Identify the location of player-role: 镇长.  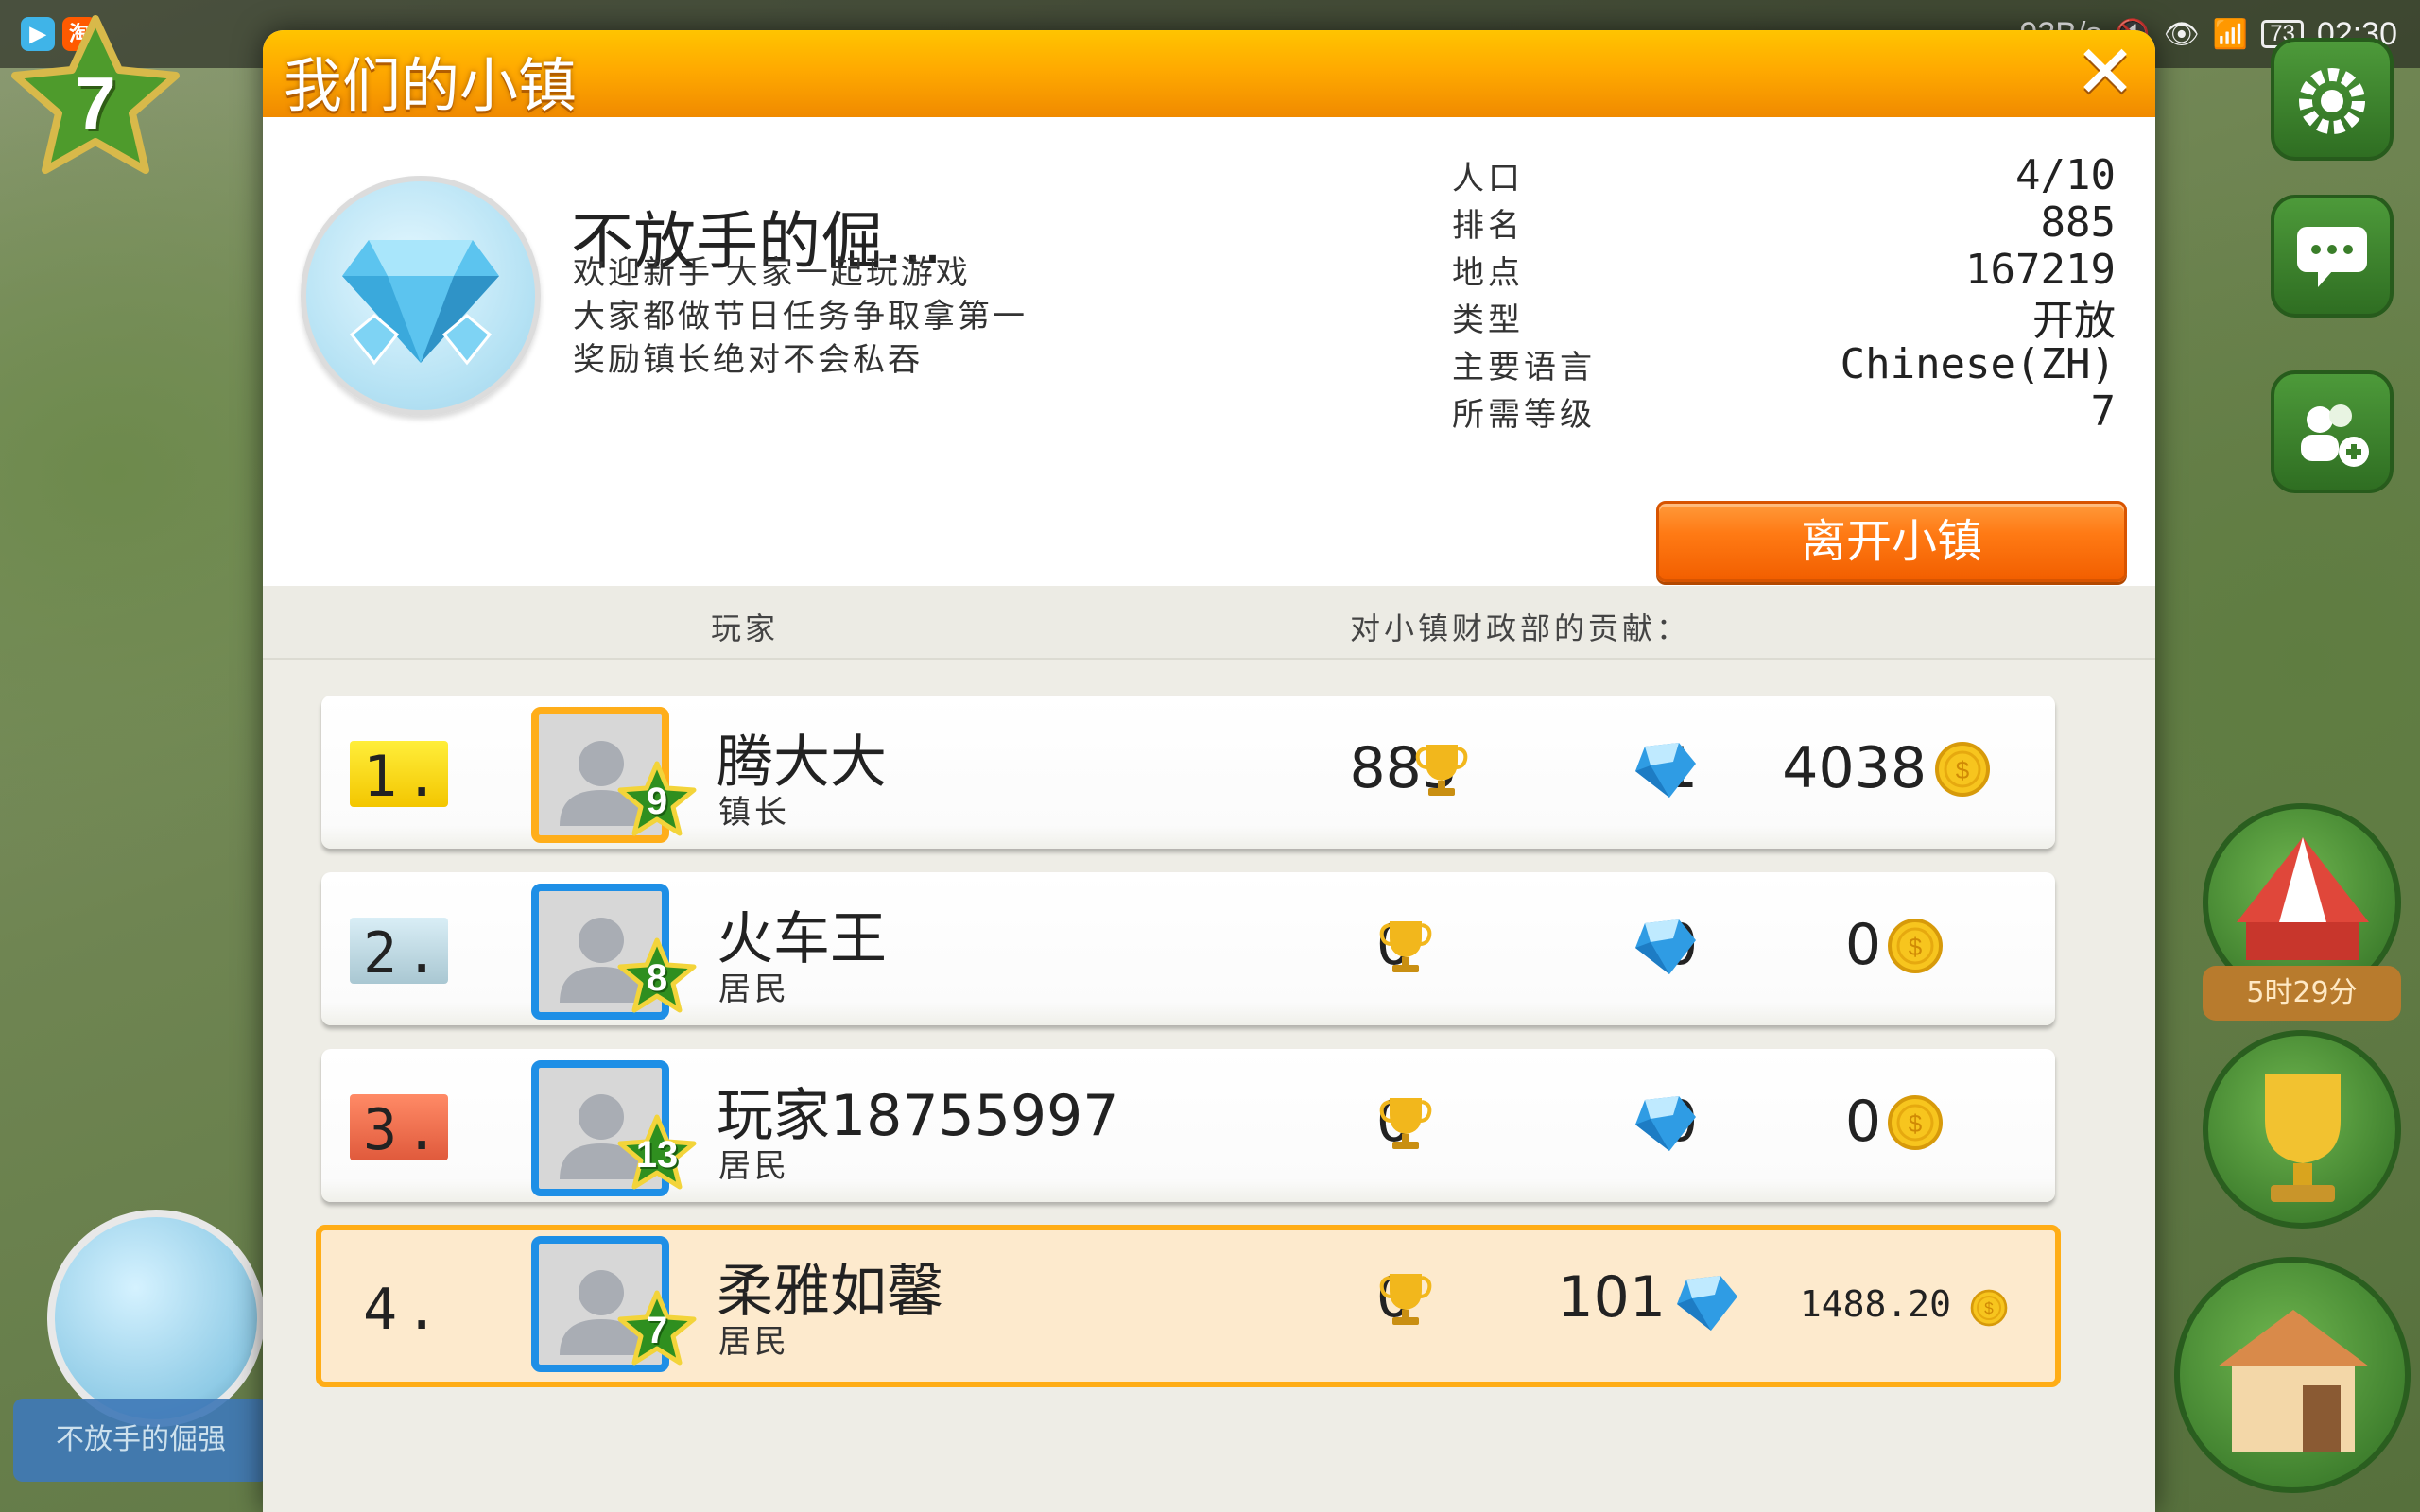
(754, 813).